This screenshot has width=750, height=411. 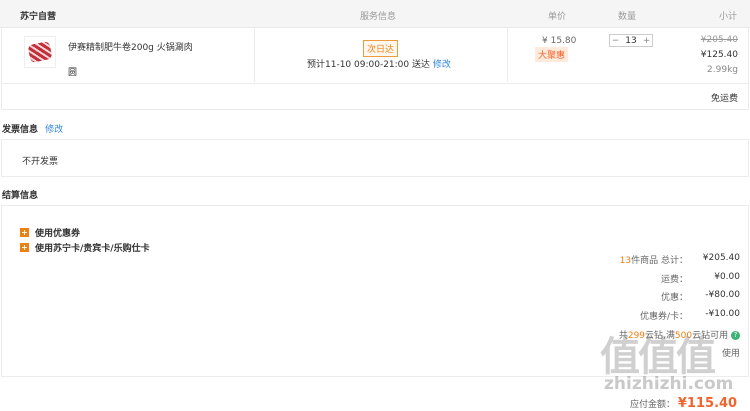 What do you see at coordinates (650, 296) in the screenshot?
I see `summary-discount-row: 优惠： -¥80.00` at bounding box center [650, 296].